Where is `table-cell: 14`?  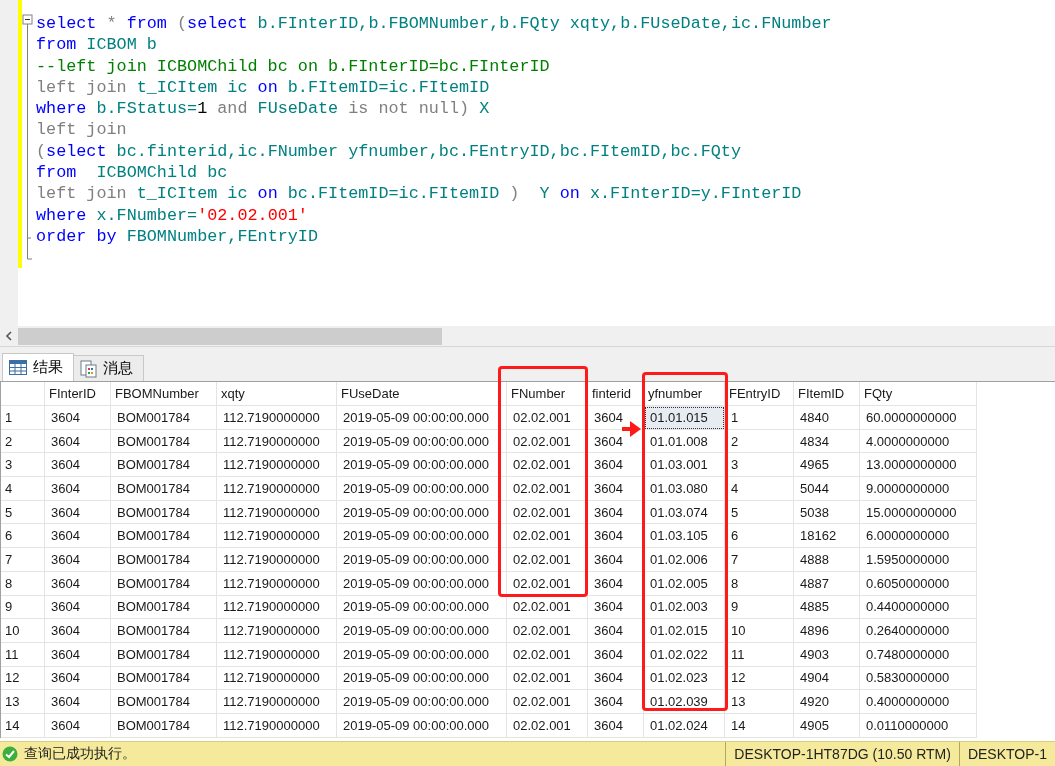
table-cell: 14 is located at coordinates (759, 725).